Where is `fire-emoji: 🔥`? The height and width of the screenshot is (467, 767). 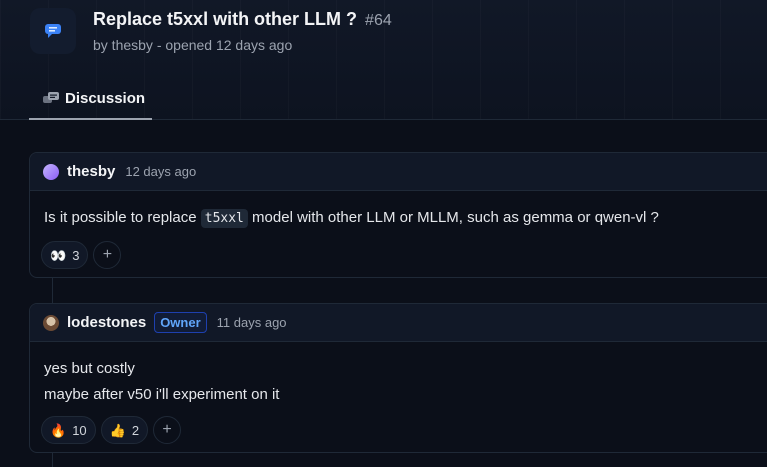 fire-emoji: 🔥 is located at coordinates (58, 430).